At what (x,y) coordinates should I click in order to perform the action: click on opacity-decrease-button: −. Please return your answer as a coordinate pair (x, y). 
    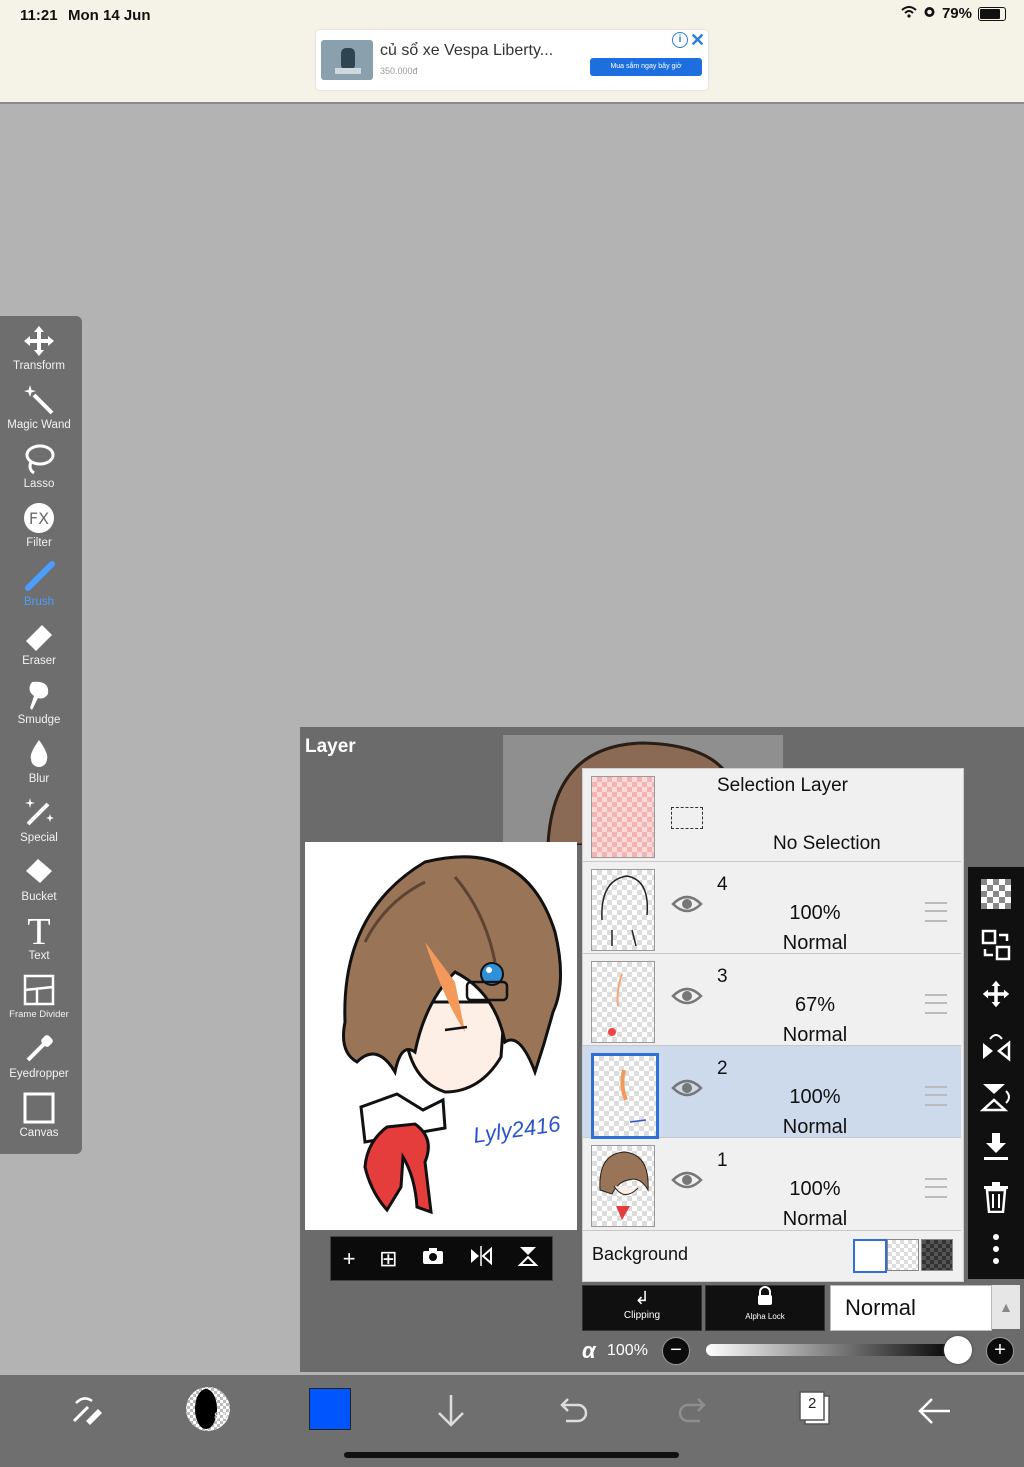
    Looking at the image, I should click on (676, 1351).